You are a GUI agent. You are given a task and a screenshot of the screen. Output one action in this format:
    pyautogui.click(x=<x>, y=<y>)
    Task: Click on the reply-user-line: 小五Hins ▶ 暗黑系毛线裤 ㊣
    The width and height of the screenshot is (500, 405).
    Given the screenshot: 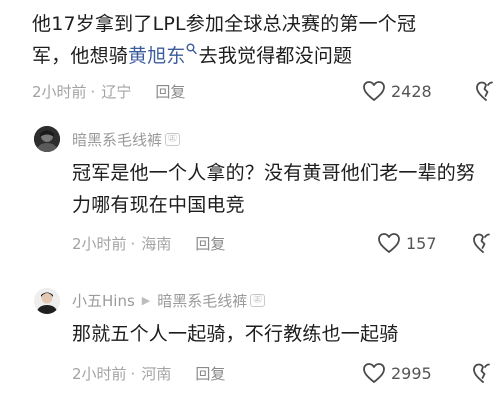 What is the action you would take?
    pyautogui.click(x=169, y=300)
    